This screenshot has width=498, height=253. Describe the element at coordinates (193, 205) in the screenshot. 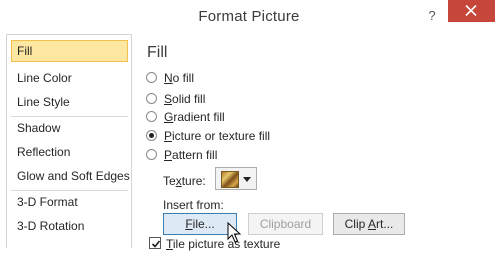

I see `insert-from-label: Insert from:` at that location.